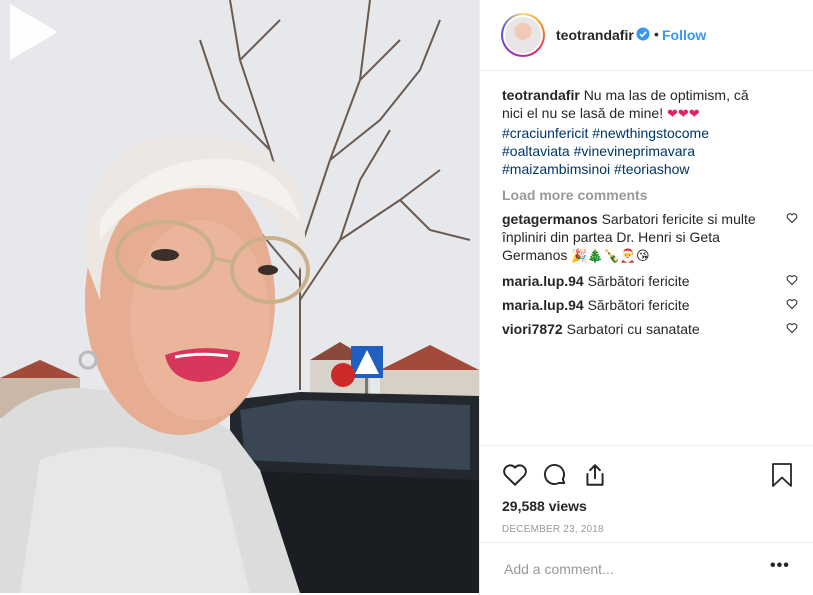 This screenshot has height=595, width=813. What do you see at coordinates (541, 95) in the screenshot?
I see `caption-username: teotrandafir` at bounding box center [541, 95].